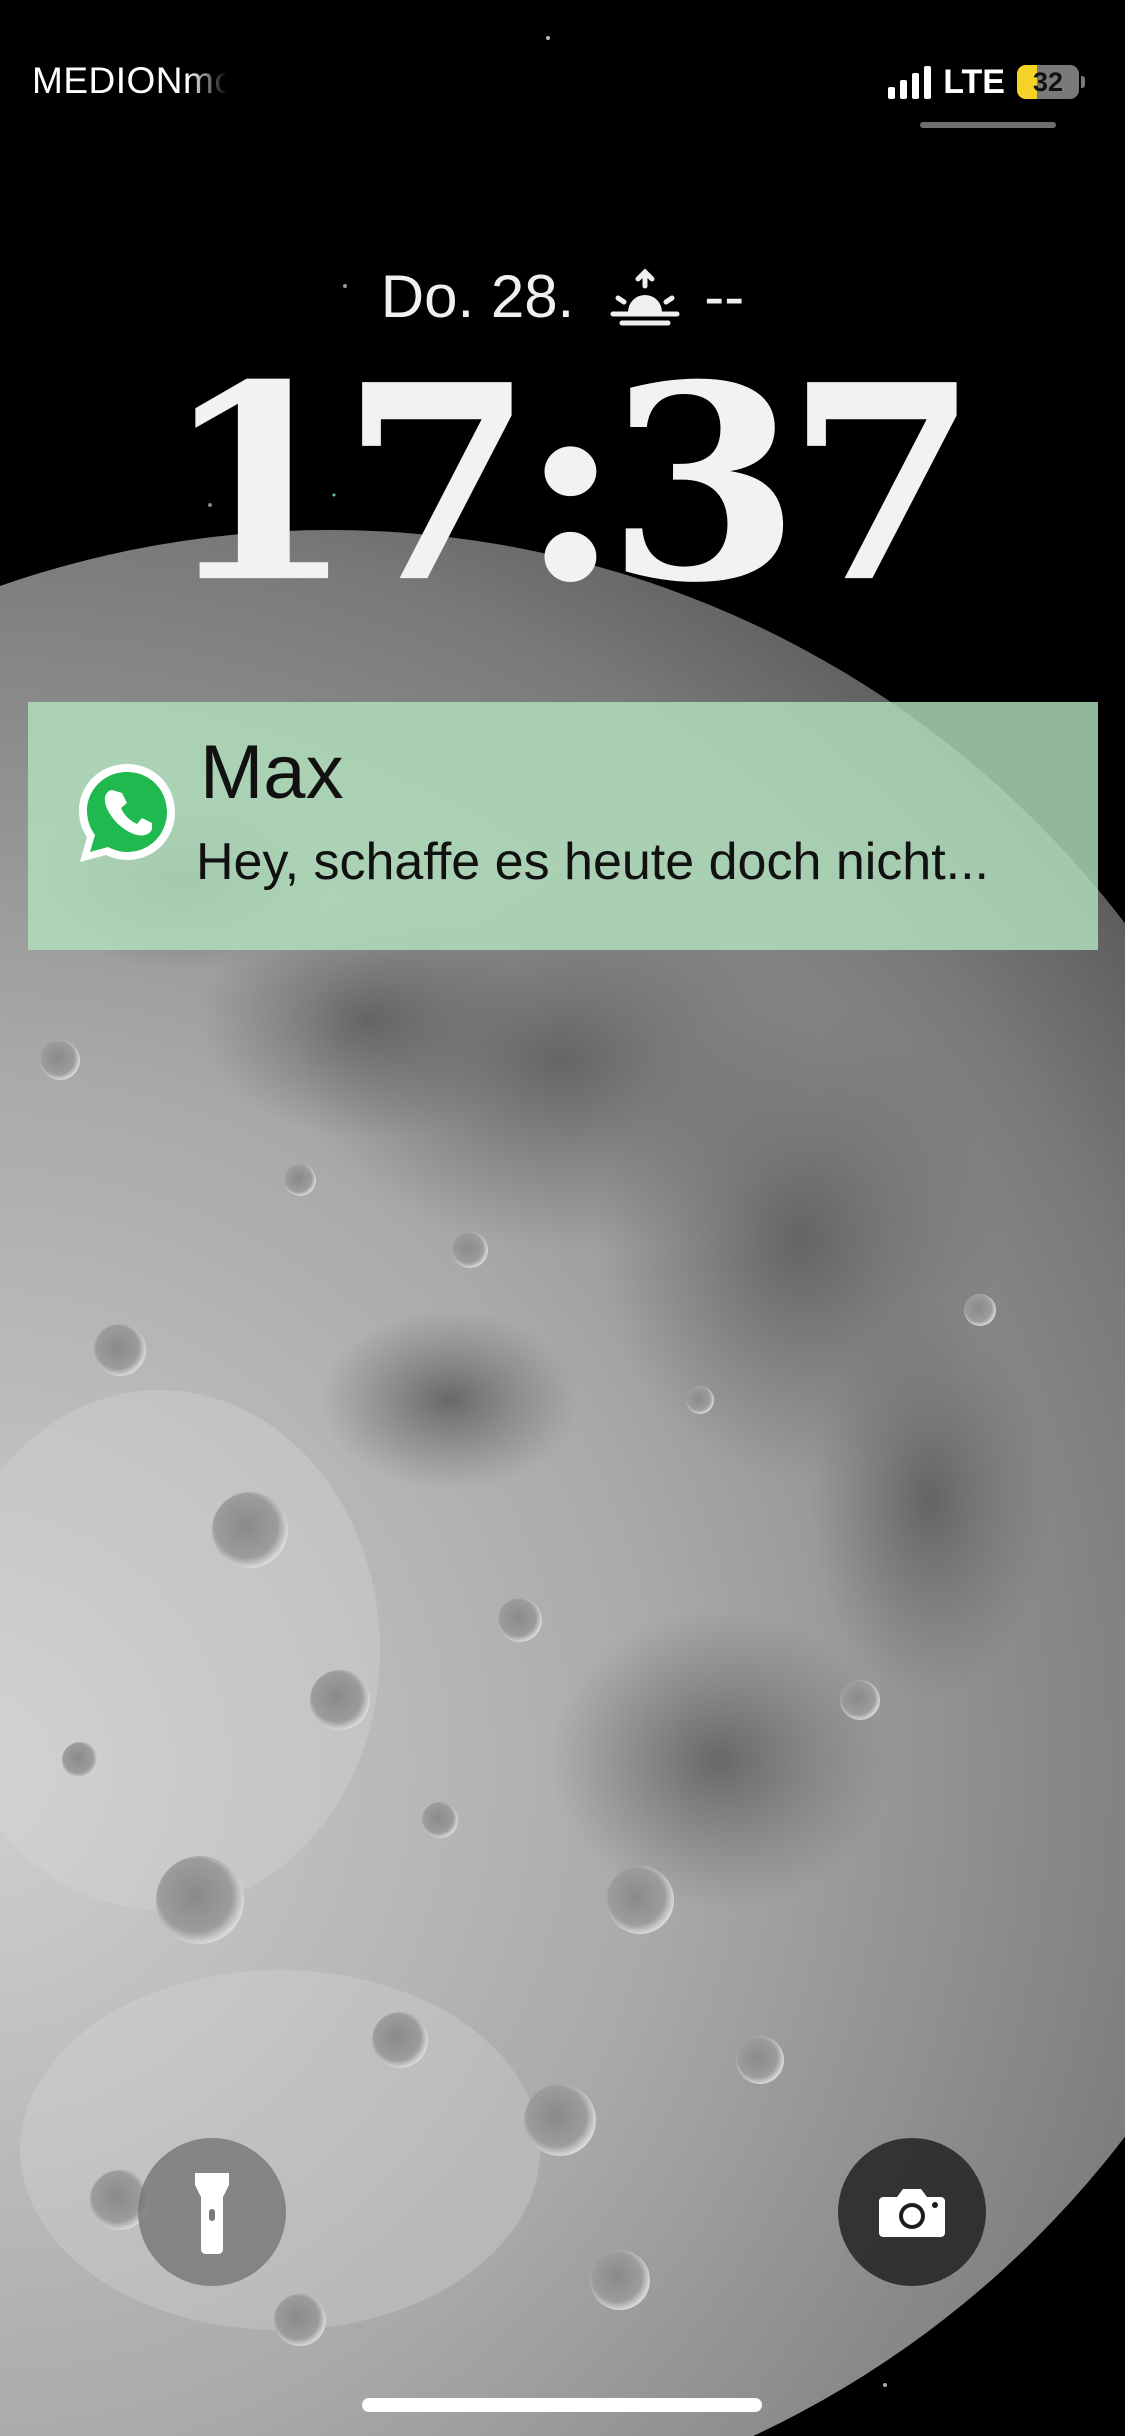 Image resolution: width=1125 pixels, height=2436 pixels. I want to click on battery-tip, so click(1083, 82).